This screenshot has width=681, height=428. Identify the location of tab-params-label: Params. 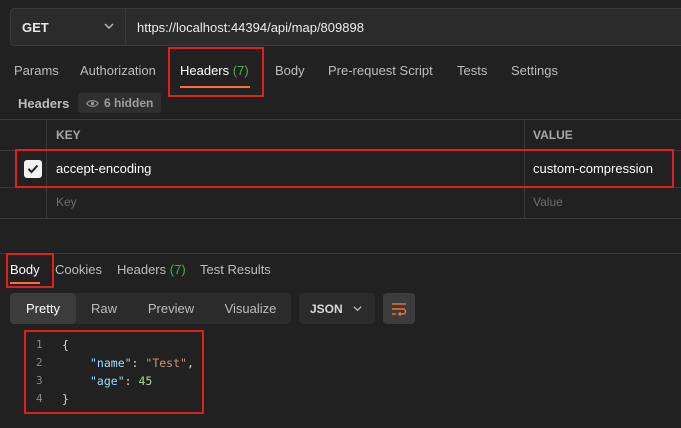
(36, 70).